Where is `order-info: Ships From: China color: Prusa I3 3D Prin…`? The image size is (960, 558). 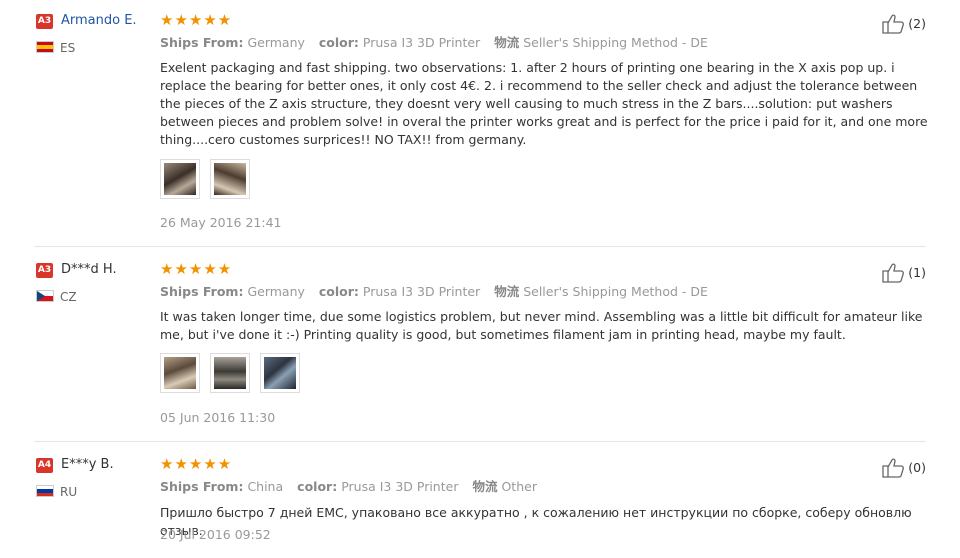 order-info: Ships From: China color: Prusa I3 3D Prin… is located at coordinates (348, 487).